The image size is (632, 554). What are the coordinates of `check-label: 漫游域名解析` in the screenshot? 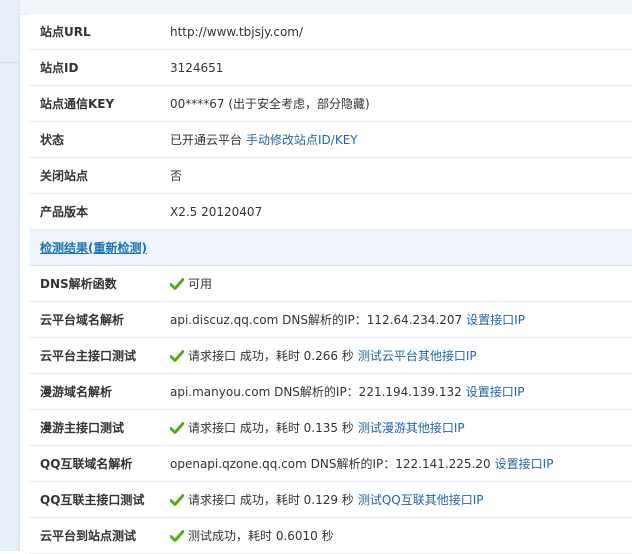 It's located at (76, 392).